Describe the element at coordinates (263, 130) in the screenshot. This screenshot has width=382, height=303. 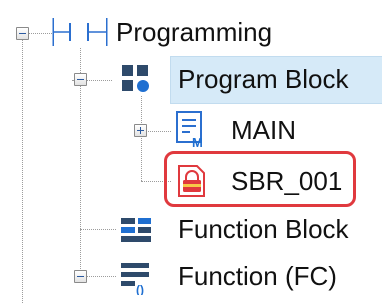
I see `tree-item-main-label: MAIN` at that location.